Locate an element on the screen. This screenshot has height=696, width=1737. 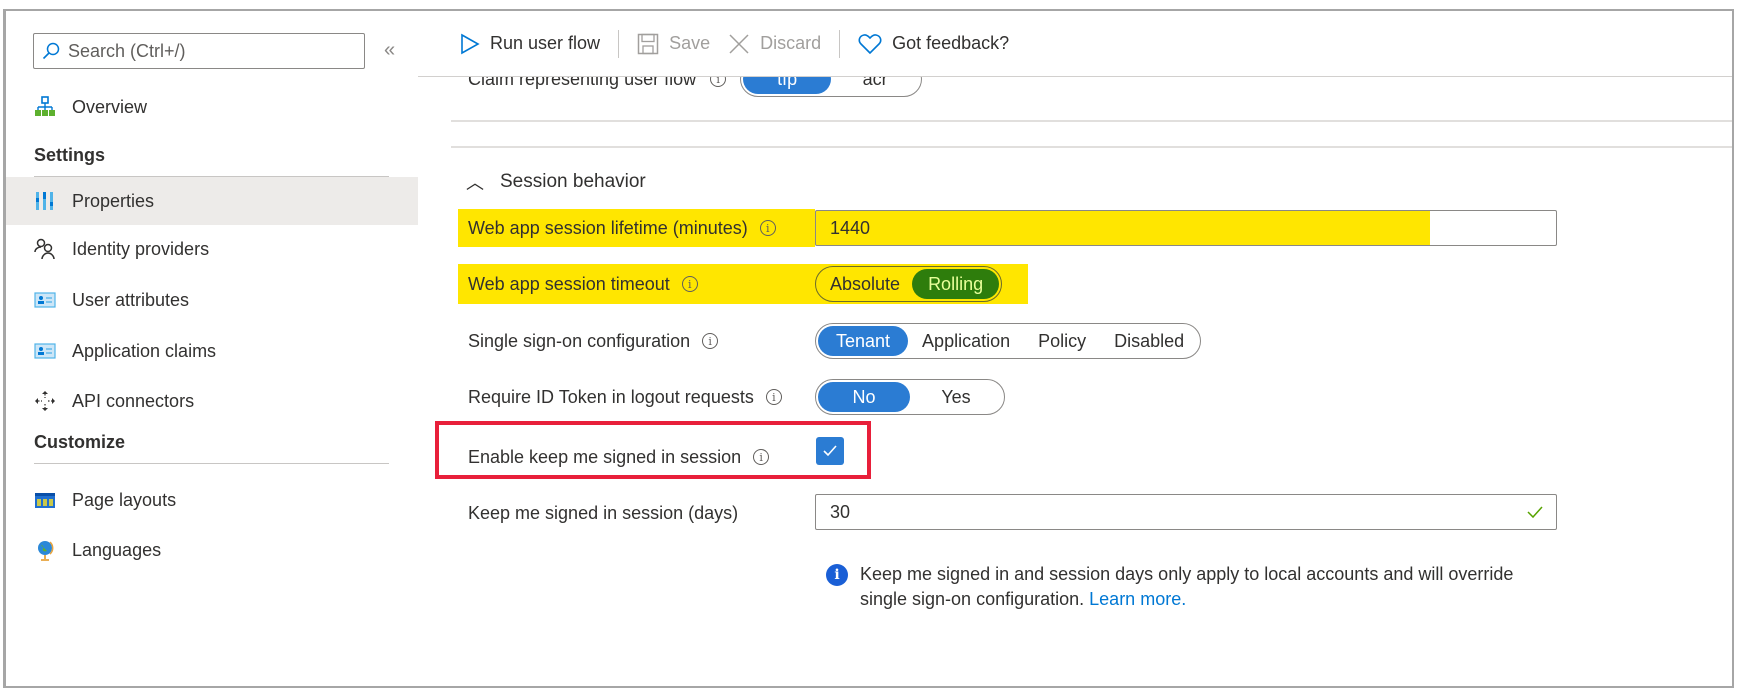
feedback-button: Got feedback? is located at coordinates (933, 44).